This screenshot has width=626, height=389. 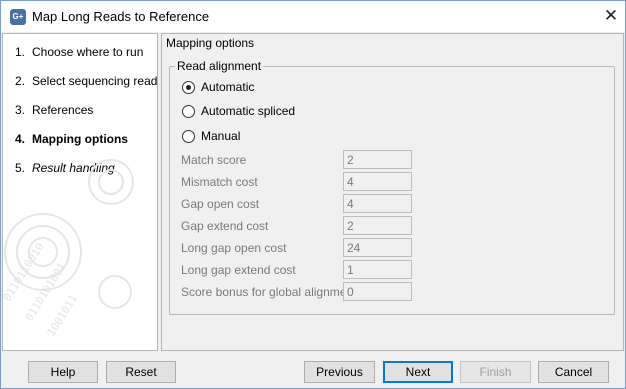 I want to click on field-label: Gap extend cost, so click(x=225, y=226).